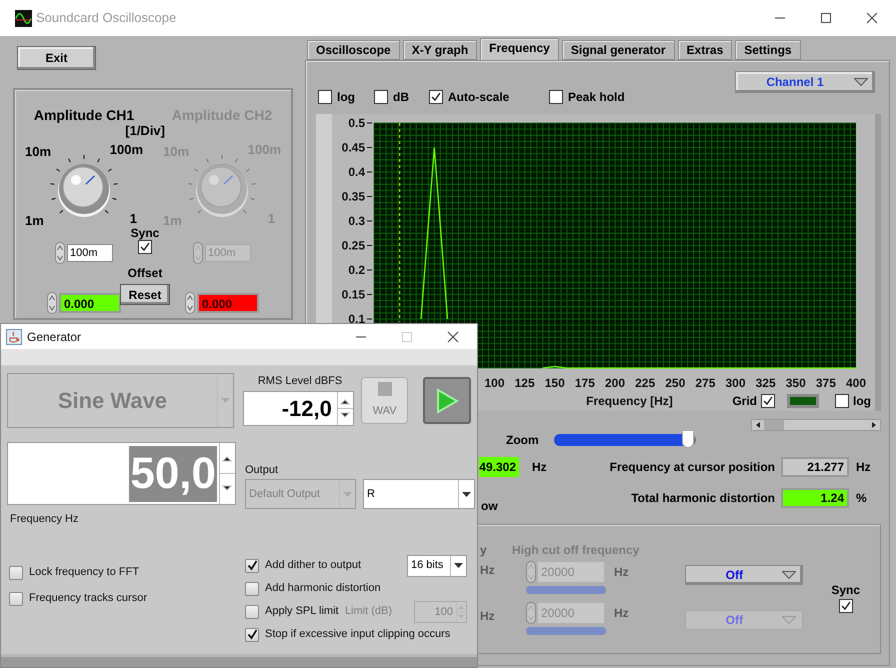  Describe the element at coordinates (353, 147) in the screenshot. I see `y-tick-label: 0.45` at that location.